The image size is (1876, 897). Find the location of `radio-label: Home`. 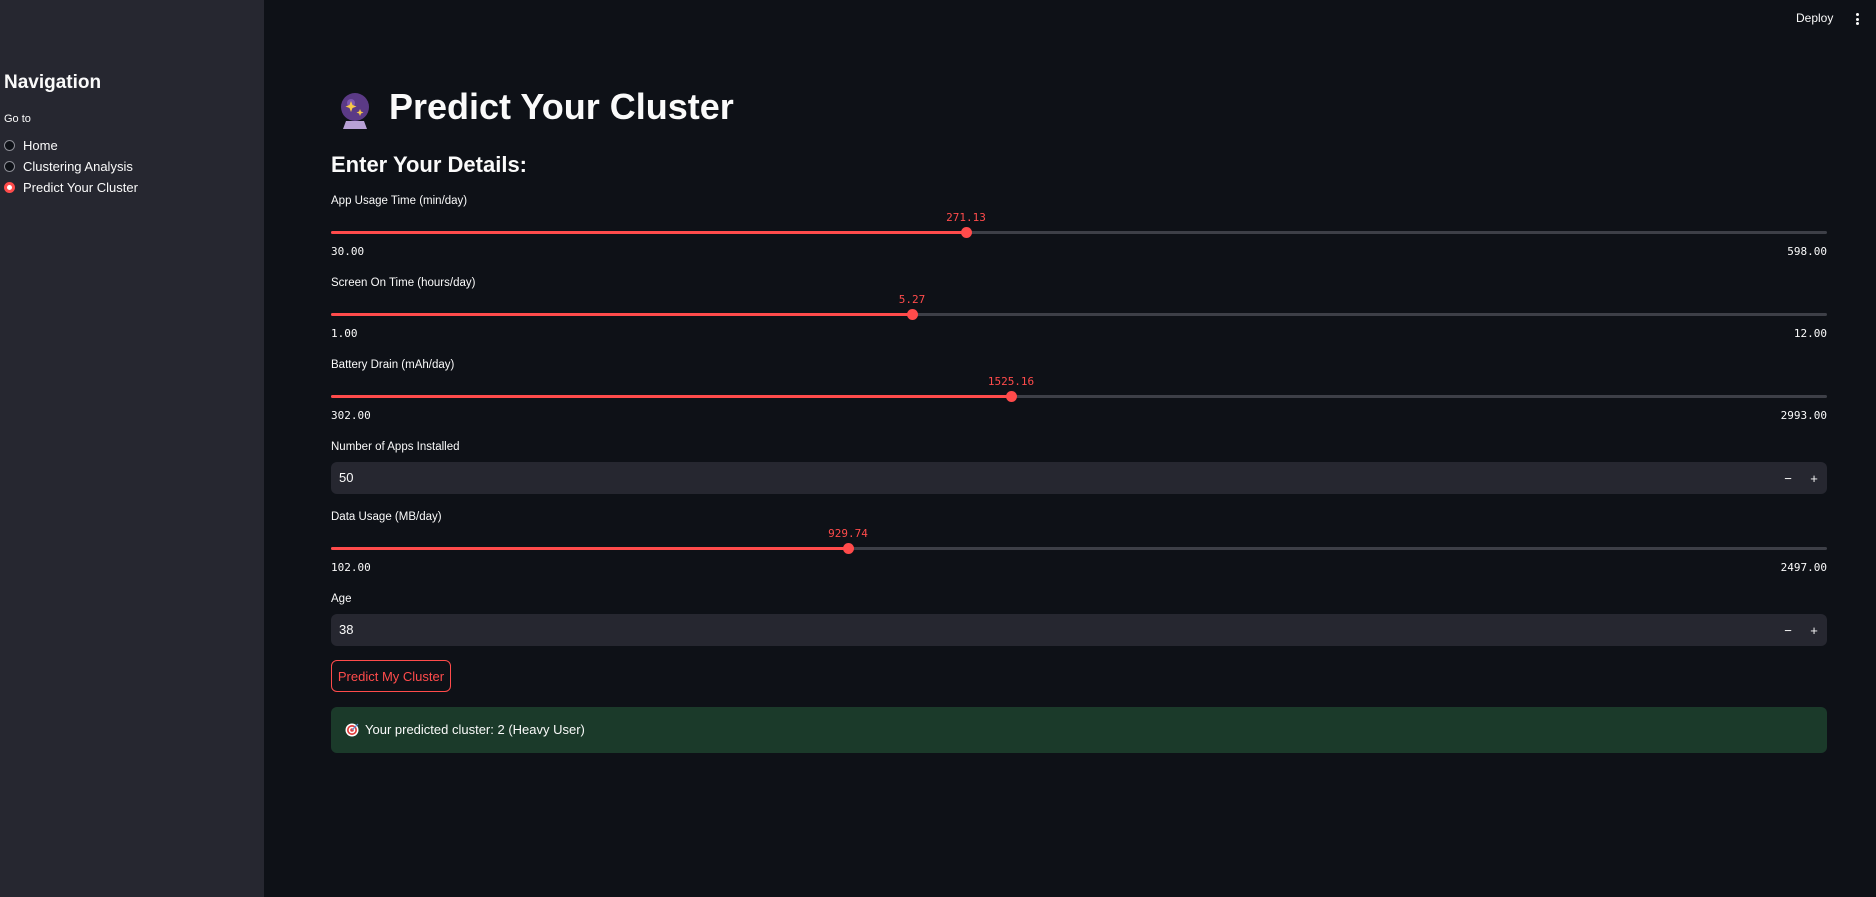

radio-label: Home is located at coordinates (40, 145).